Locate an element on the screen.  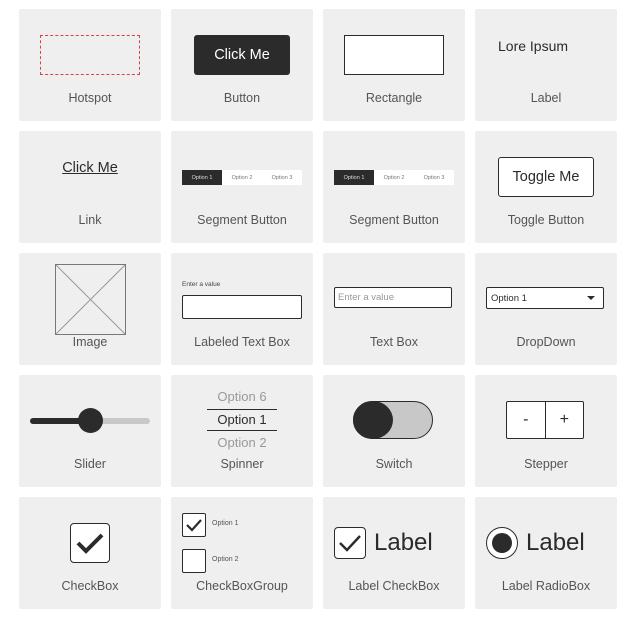
text-box-label: Enter a value is located at coordinates (201, 284).